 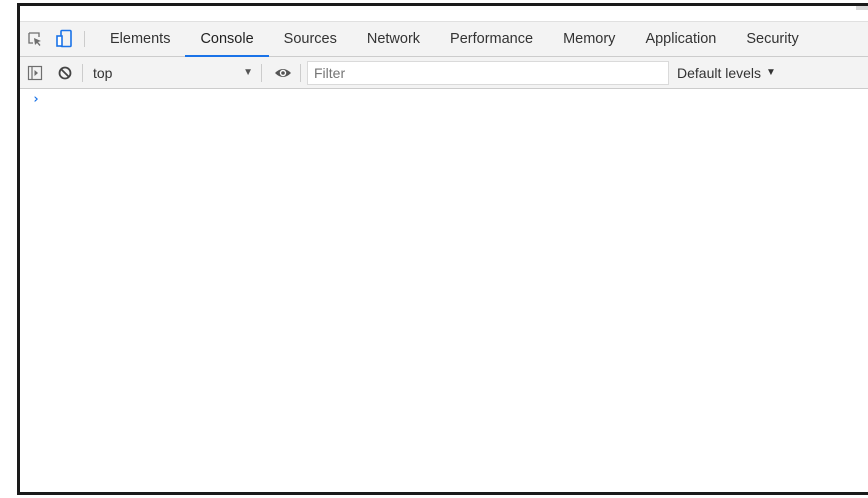 What do you see at coordinates (771, 72) in the screenshot?
I see `levels-caret-icon: ▼` at bounding box center [771, 72].